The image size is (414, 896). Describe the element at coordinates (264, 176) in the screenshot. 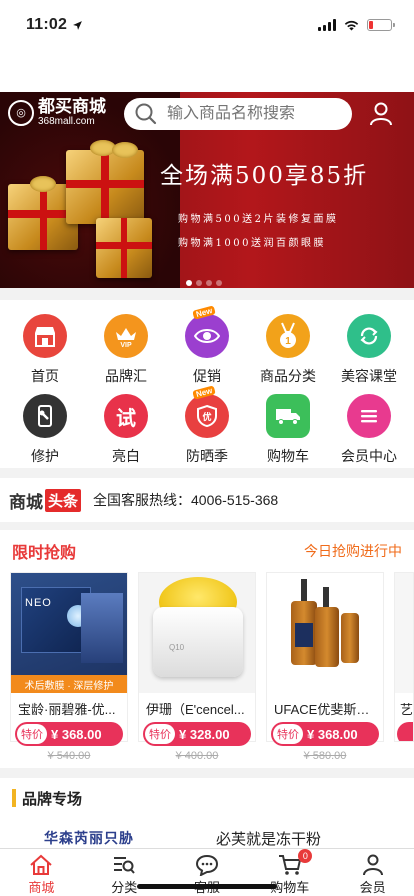

I see `banner-headline: 全场满500享85折` at that location.